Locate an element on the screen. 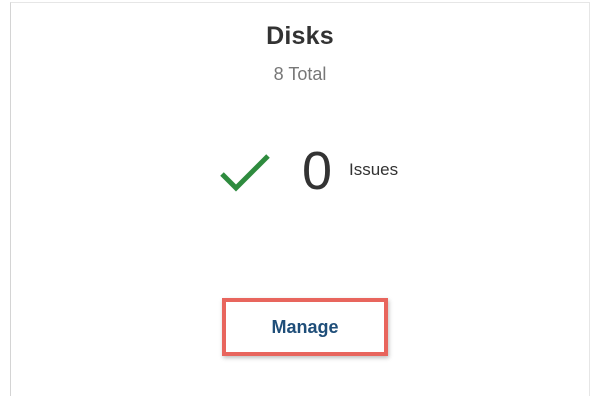 This screenshot has width=594, height=396. issues-label: Issues is located at coordinates (374, 169).